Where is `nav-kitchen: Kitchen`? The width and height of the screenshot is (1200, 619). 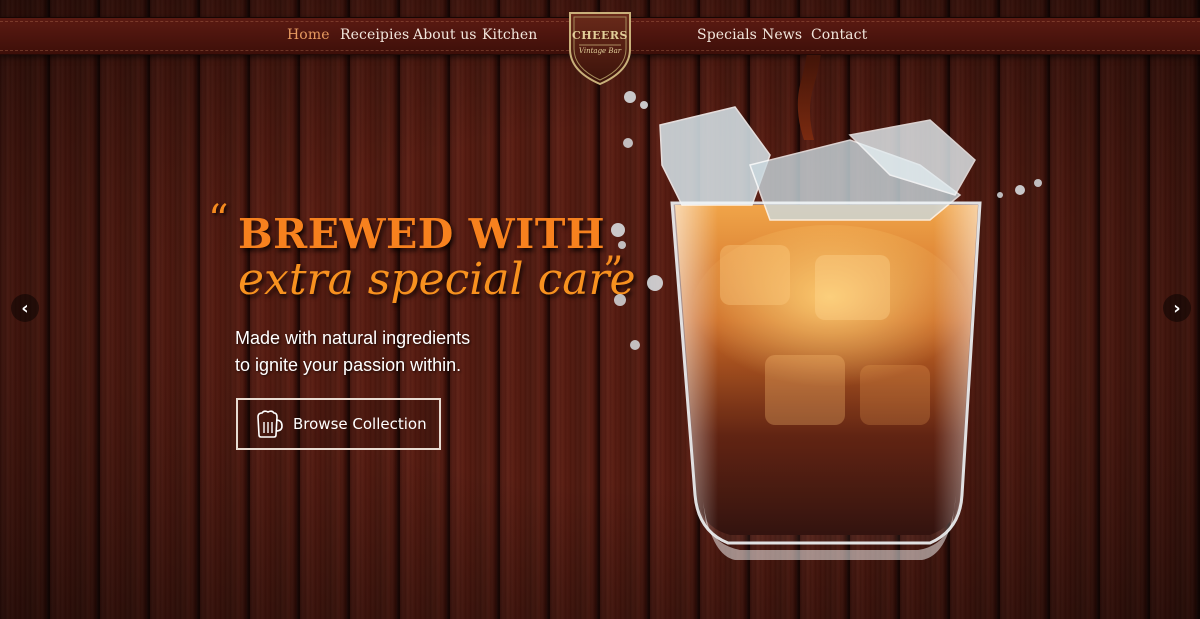 nav-kitchen: Kitchen is located at coordinates (509, 35).